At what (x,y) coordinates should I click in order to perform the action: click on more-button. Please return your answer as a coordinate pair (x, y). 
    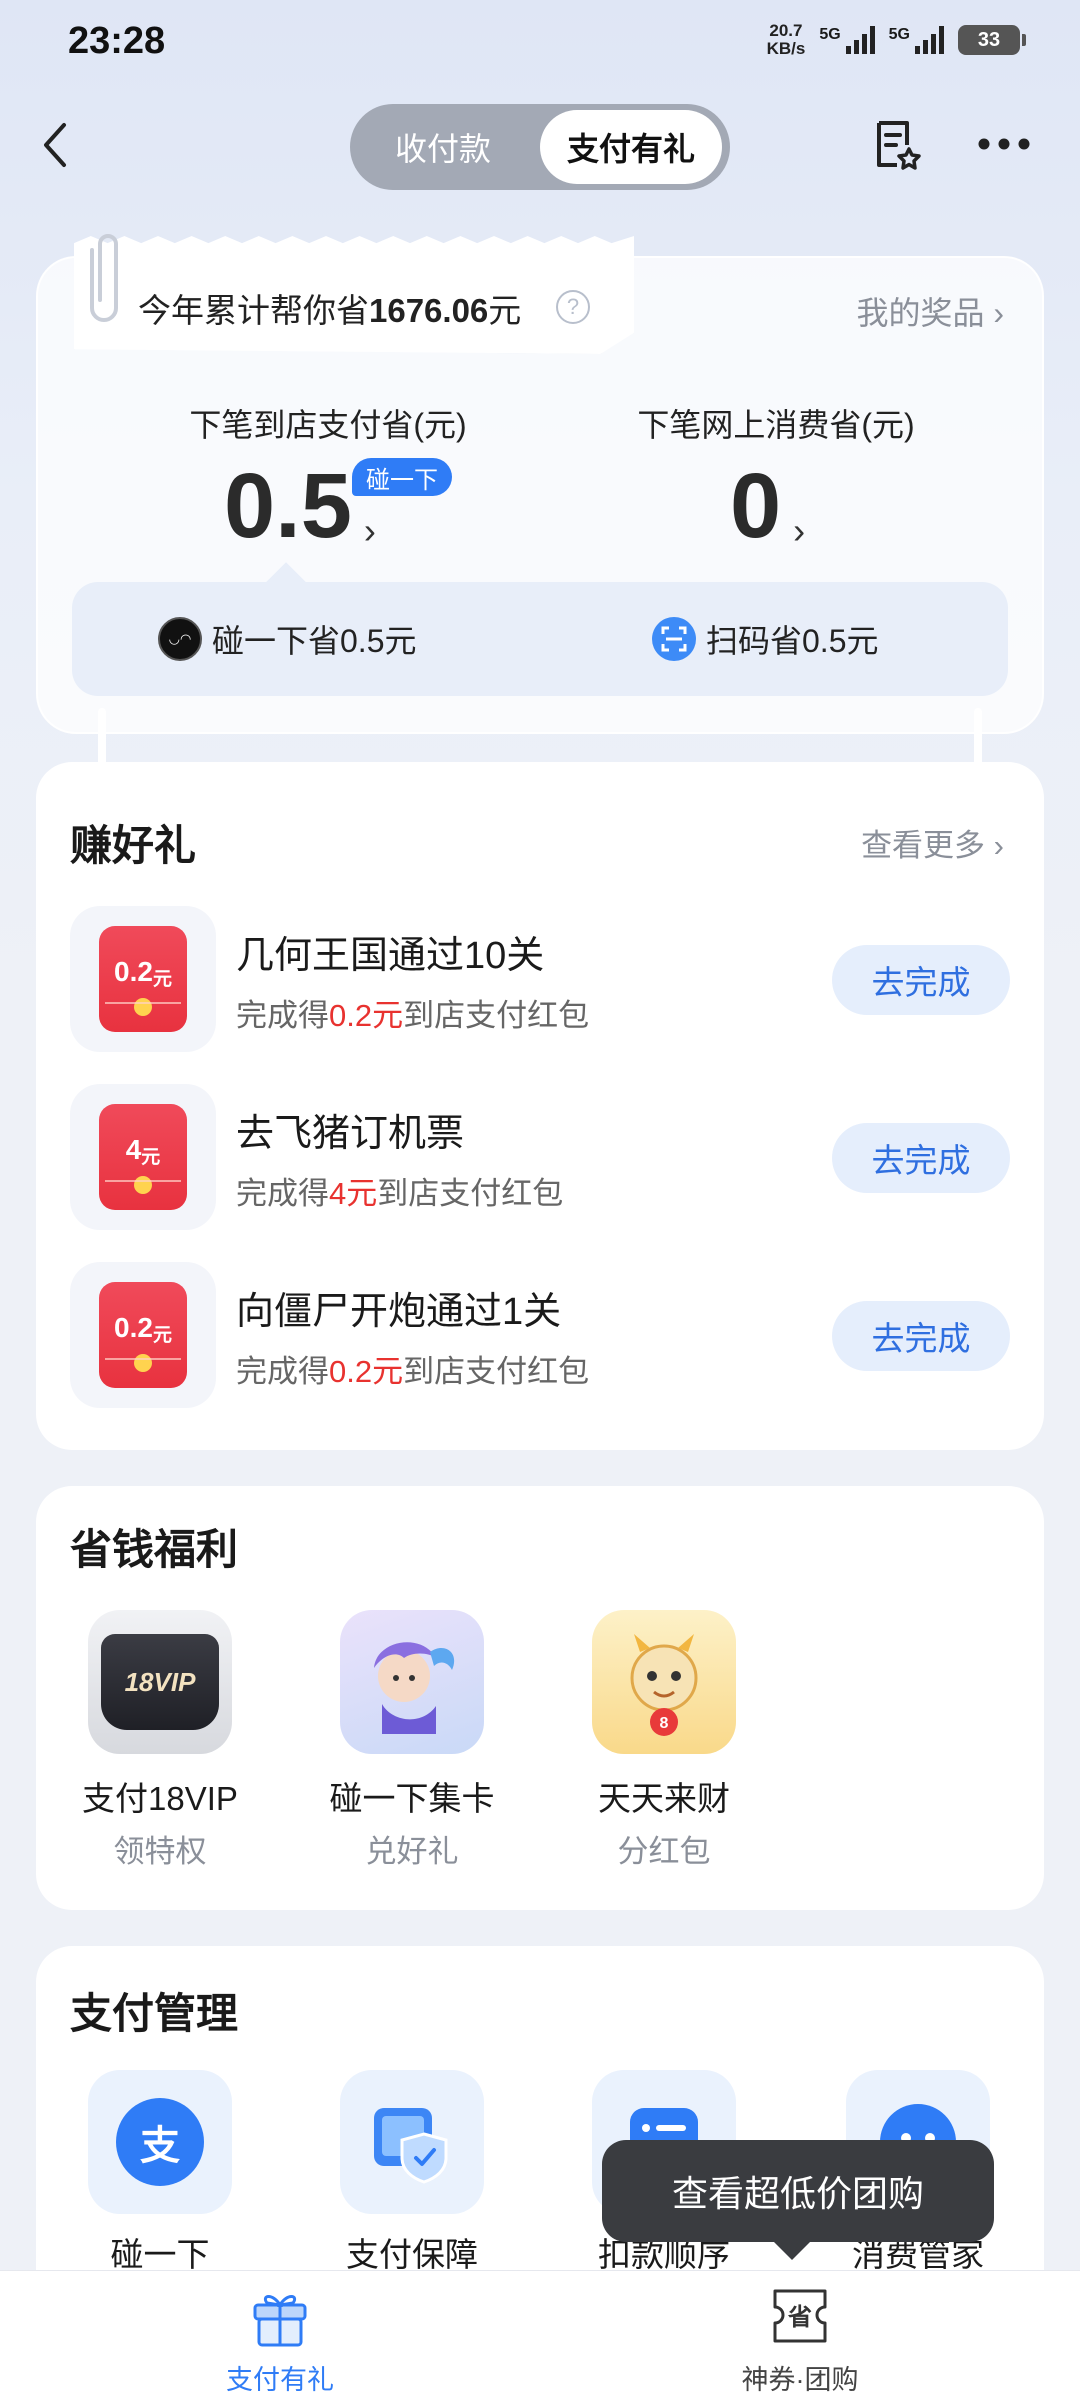
    Looking at the image, I should click on (1004, 144).